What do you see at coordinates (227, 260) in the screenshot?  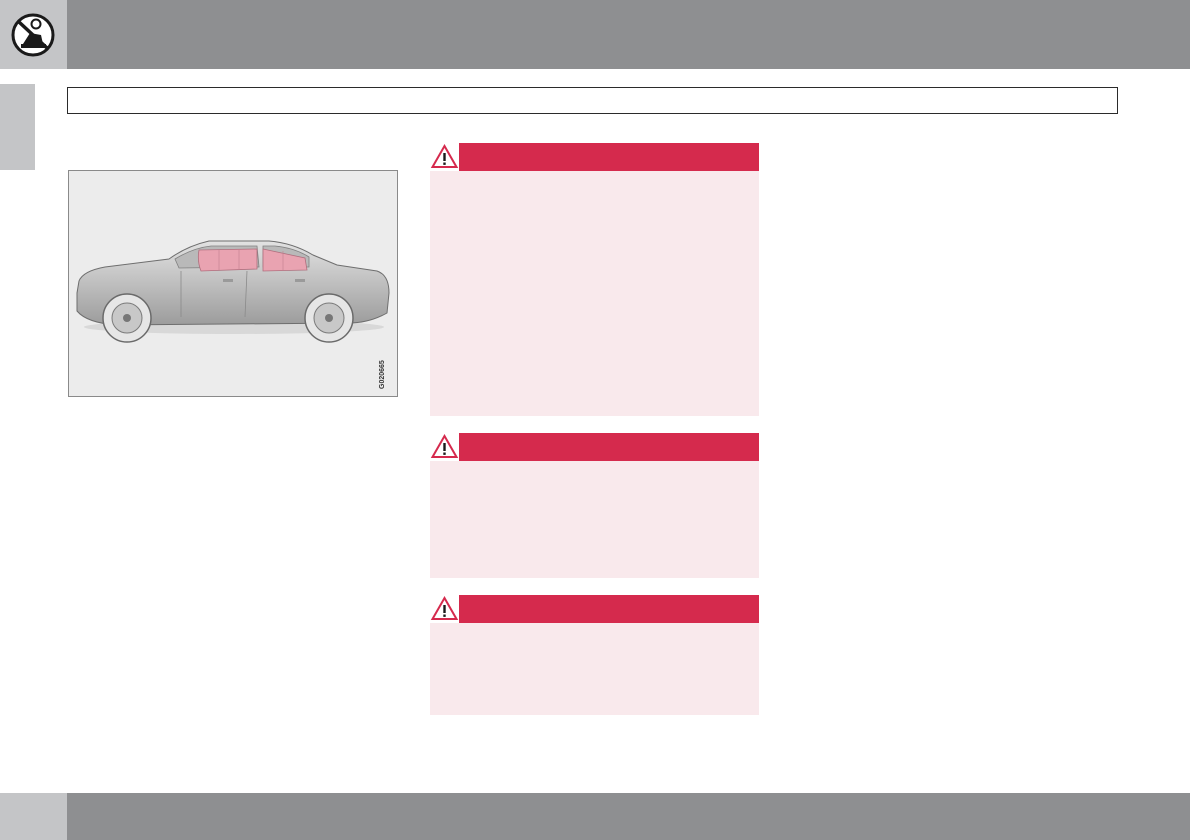 I see `curtain-airbag-front` at bounding box center [227, 260].